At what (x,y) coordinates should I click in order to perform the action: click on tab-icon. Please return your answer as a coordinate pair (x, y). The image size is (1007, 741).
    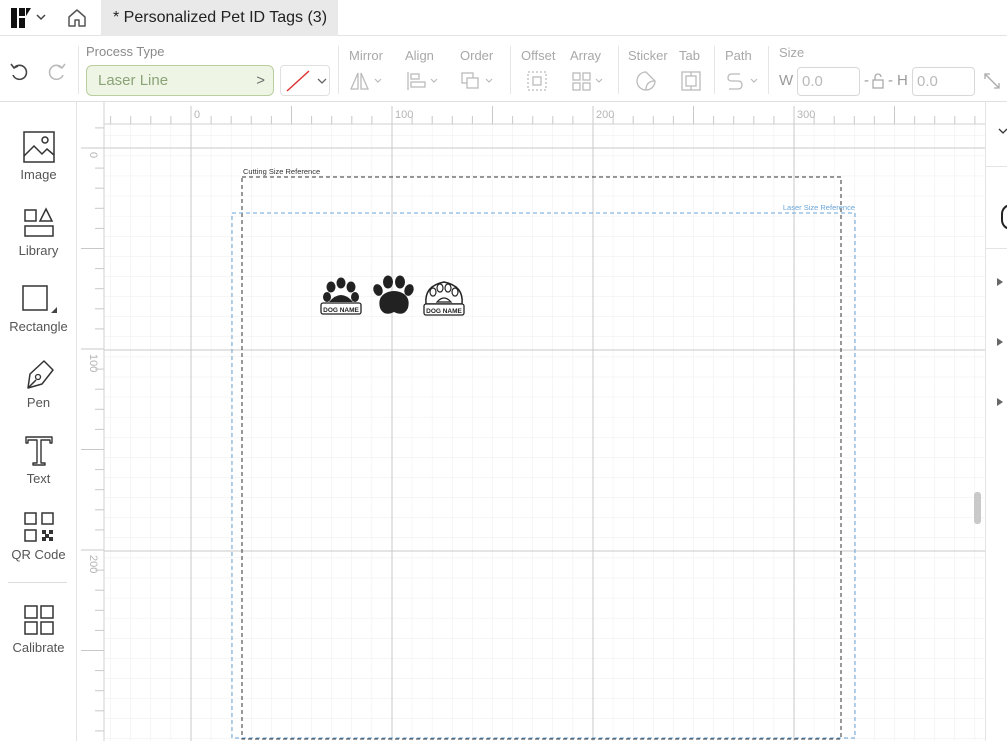
    Looking at the image, I should click on (691, 81).